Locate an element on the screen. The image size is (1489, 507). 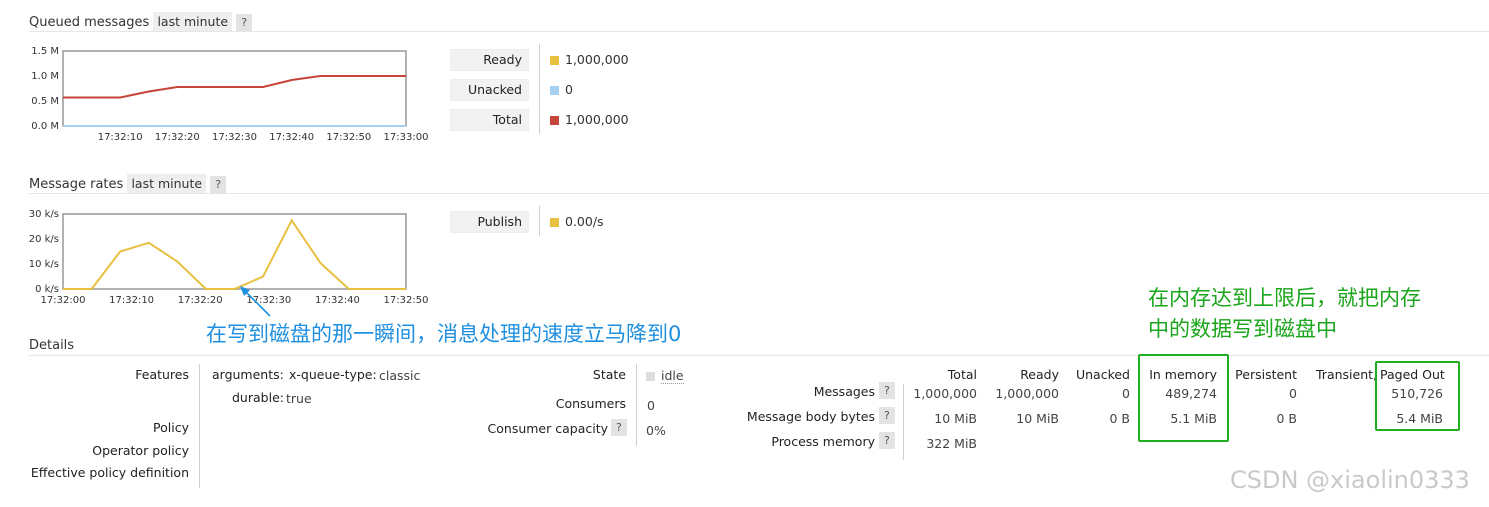
durable-value: true is located at coordinates (299, 398).